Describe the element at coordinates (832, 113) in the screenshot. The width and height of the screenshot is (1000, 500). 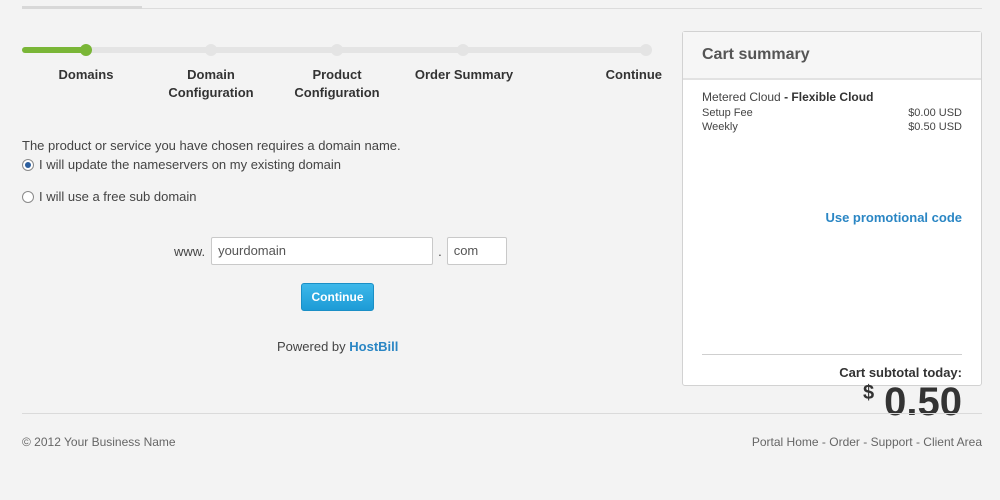
I see `fee-row-setup: Setup Fee $0.00 USD` at that location.